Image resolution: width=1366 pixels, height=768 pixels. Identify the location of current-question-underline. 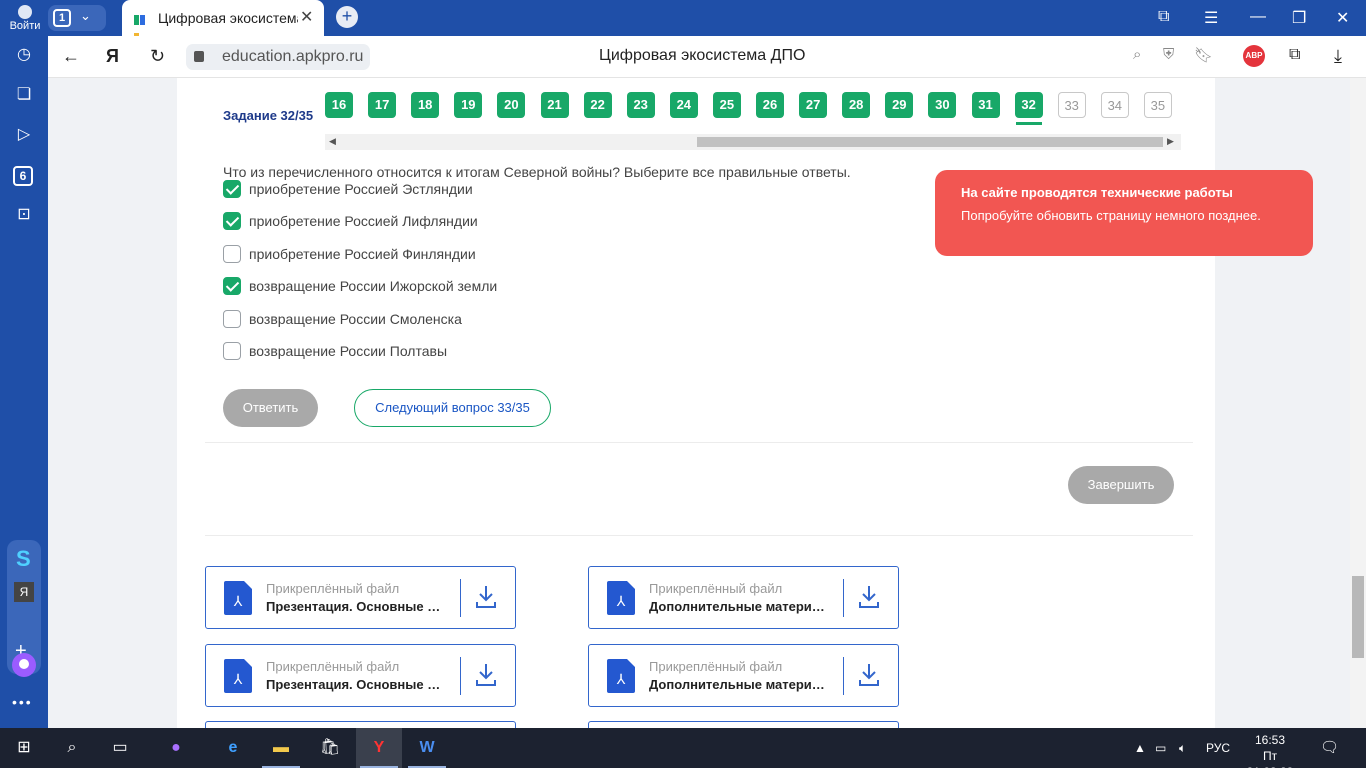
(1028, 123).